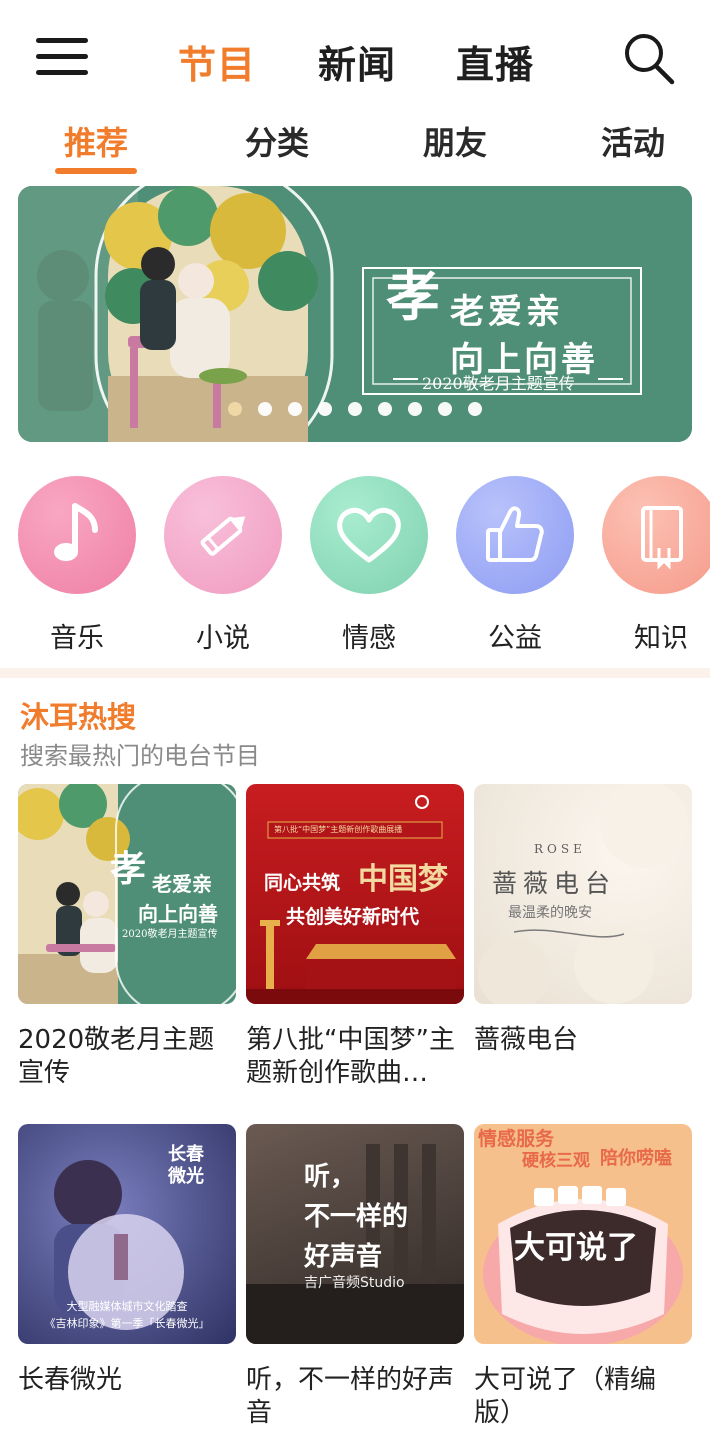  What do you see at coordinates (356, 1217) in the screenshot?
I see `cover-text-2: 不一样的` at bounding box center [356, 1217].